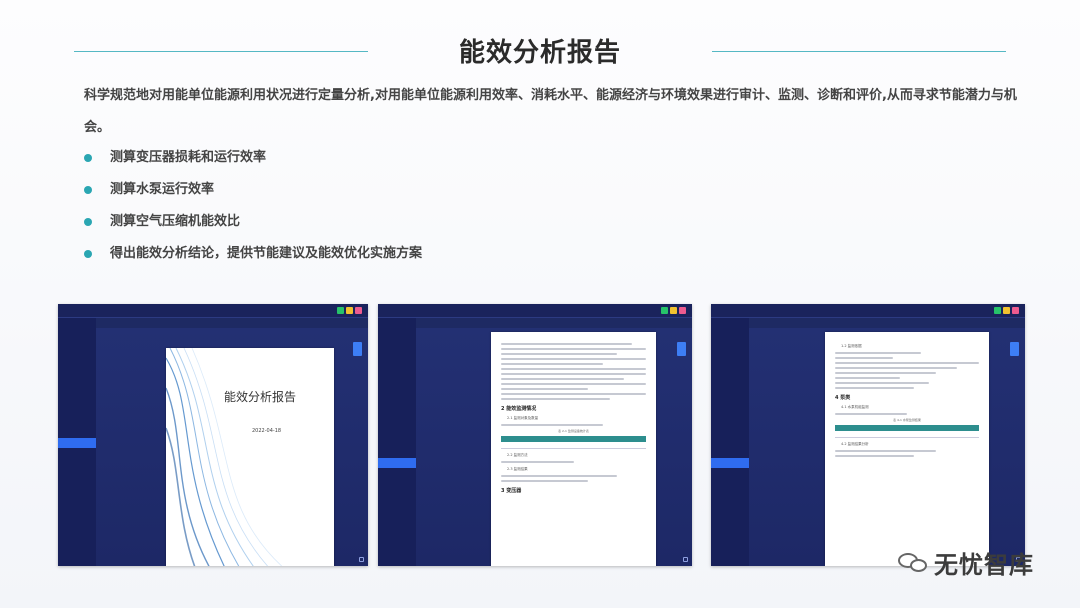 The image size is (1080, 608). I want to click on table-caption: 表 4-1 水泵监测结果, so click(907, 420).